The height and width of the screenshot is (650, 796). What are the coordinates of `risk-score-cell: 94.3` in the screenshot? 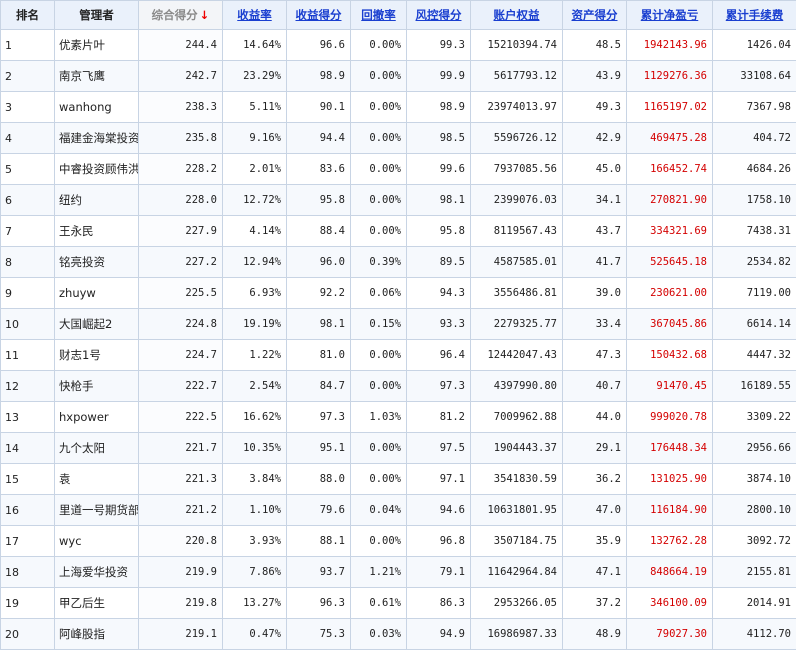 It's located at (439, 293).